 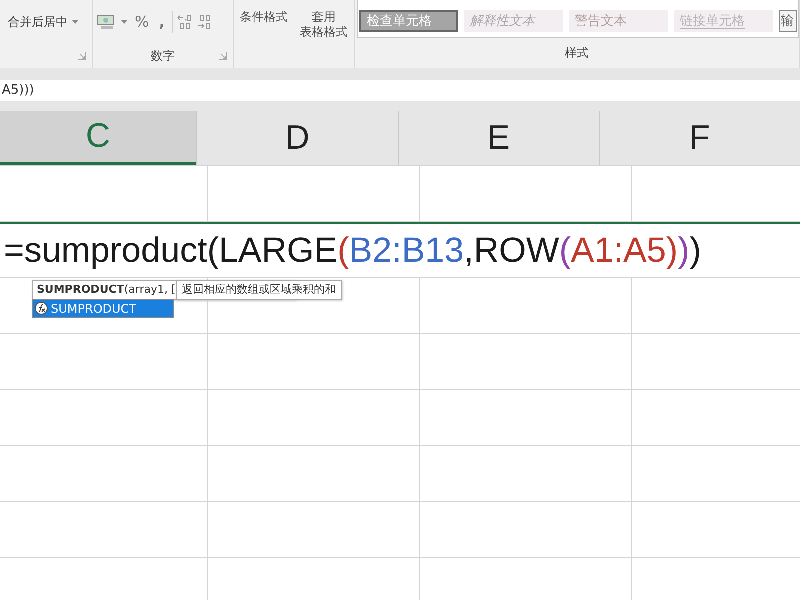 What do you see at coordinates (297, 138) in the screenshot?
I see `column-header: D` at bounding box center [297, 138].